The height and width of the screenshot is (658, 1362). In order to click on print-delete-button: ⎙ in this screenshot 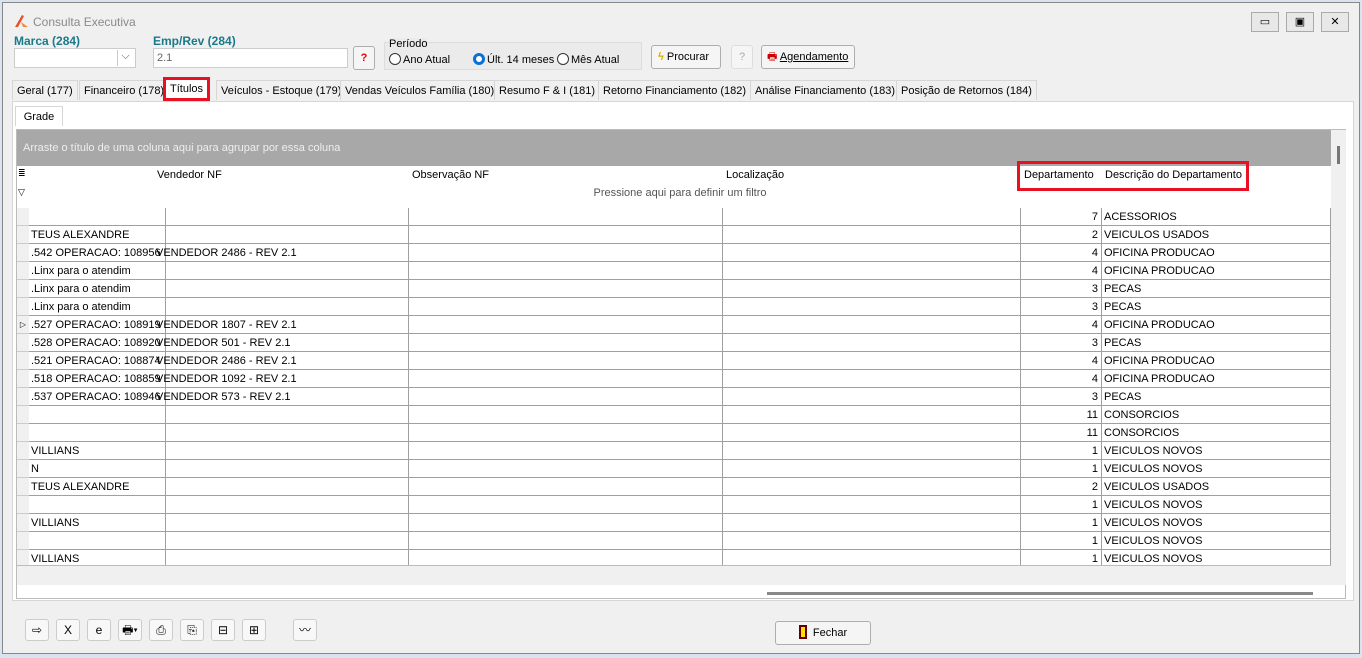, I will do `click(161, 630)`.